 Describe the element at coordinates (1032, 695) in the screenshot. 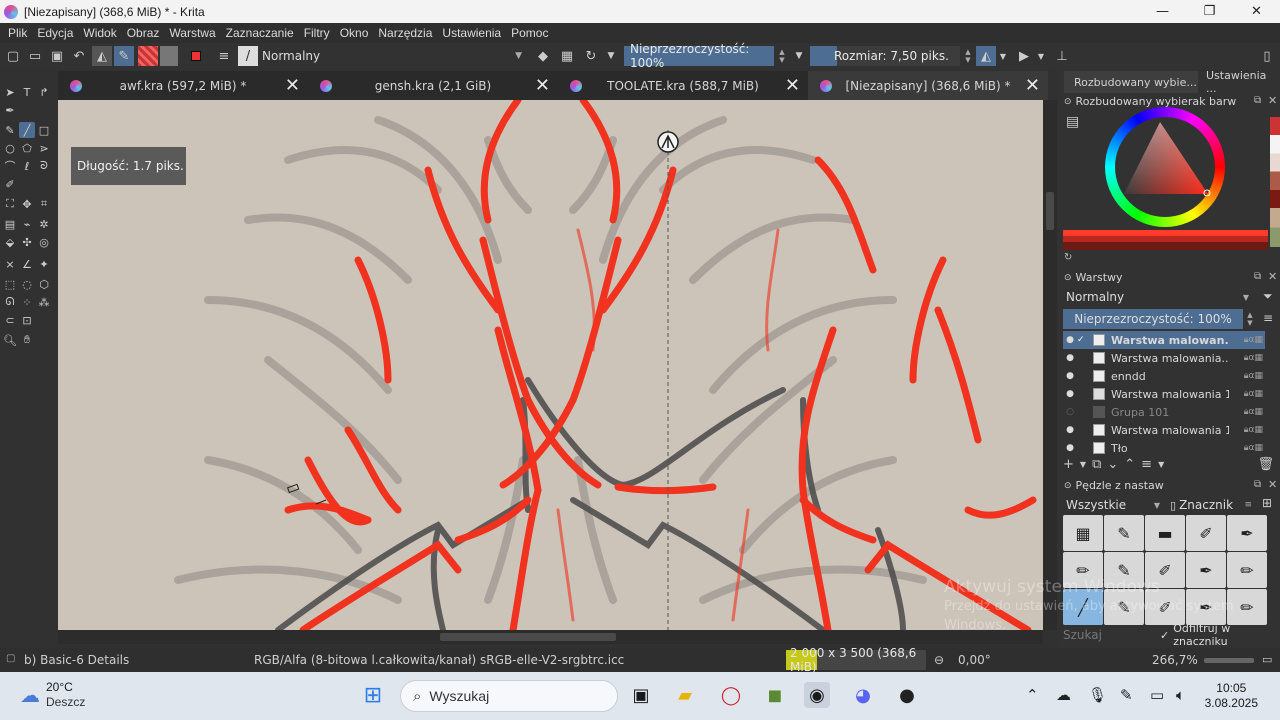

I see `chevron-up-icon: ⌃` at that location.